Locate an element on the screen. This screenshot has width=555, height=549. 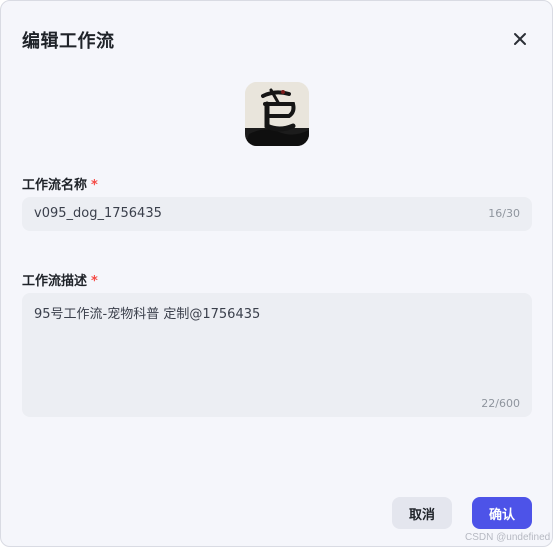
desc-char-counter: 22/600 is located at coordinates (500, 403).